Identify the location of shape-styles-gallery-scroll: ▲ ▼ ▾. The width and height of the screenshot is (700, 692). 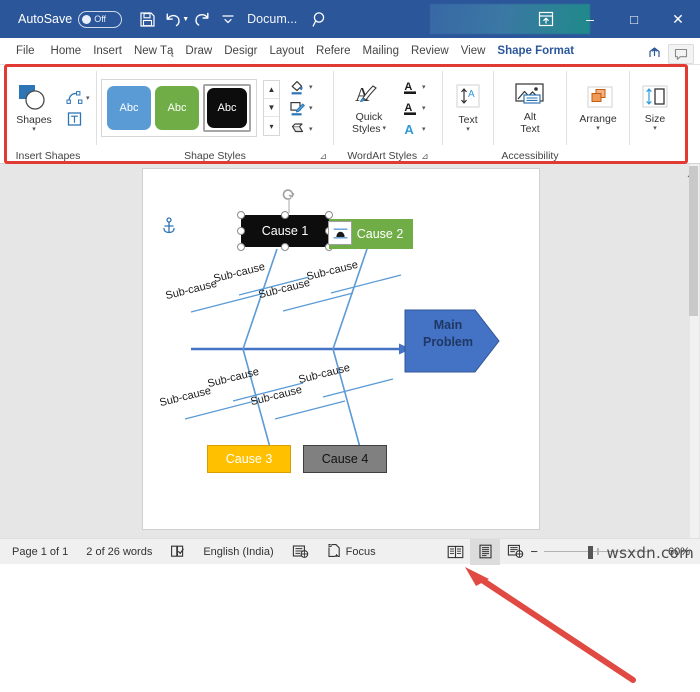
(271, 108).